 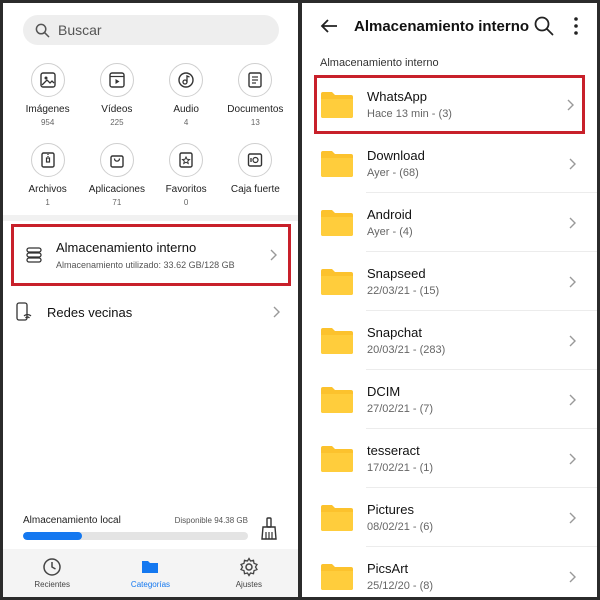 What do you see at coordinates (248, 567) in the screenshot?
I see `gear-icon` at bounding box center [248, 567].